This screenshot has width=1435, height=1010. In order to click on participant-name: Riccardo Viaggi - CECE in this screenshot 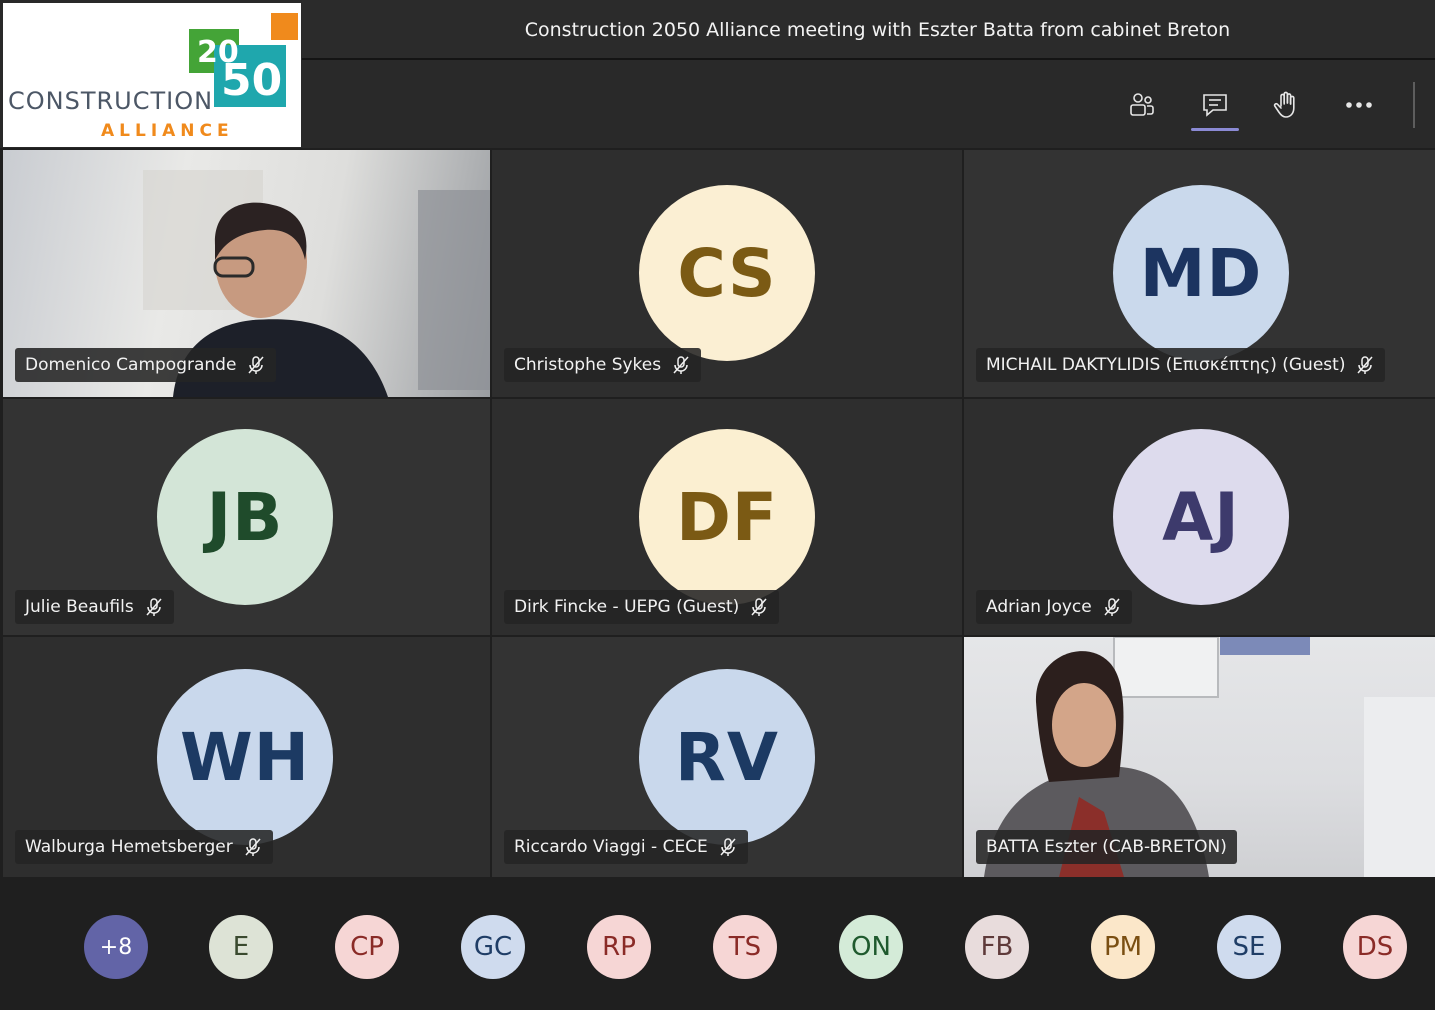, I will do `click(611, 847)`.